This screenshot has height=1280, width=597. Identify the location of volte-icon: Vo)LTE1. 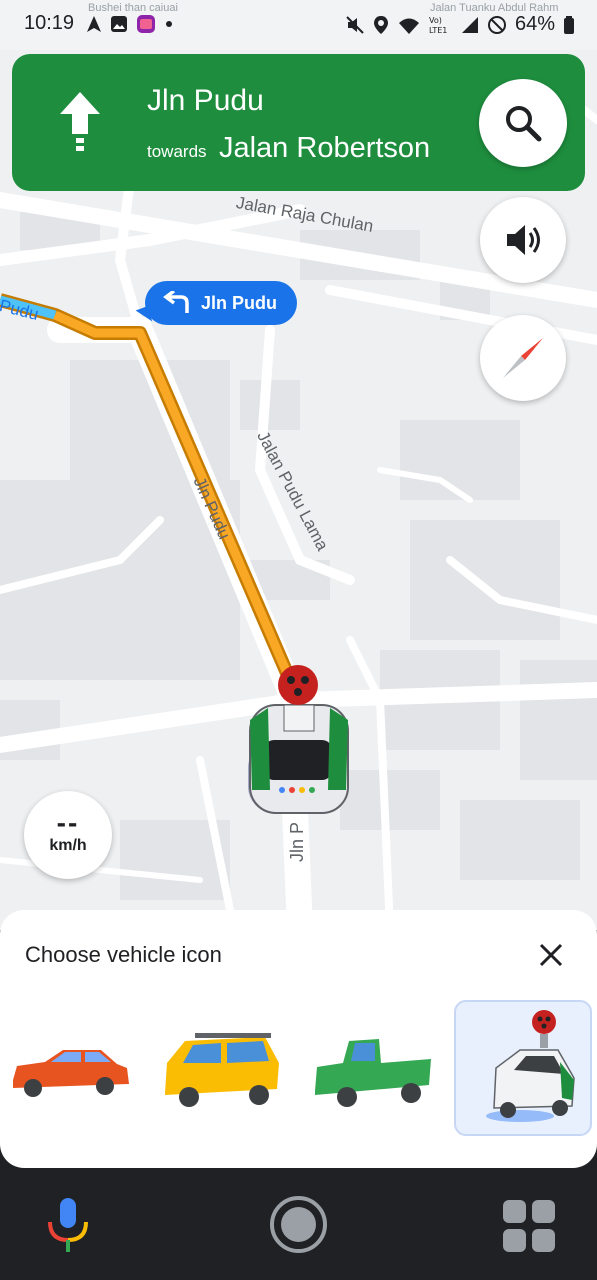
(438, 25).